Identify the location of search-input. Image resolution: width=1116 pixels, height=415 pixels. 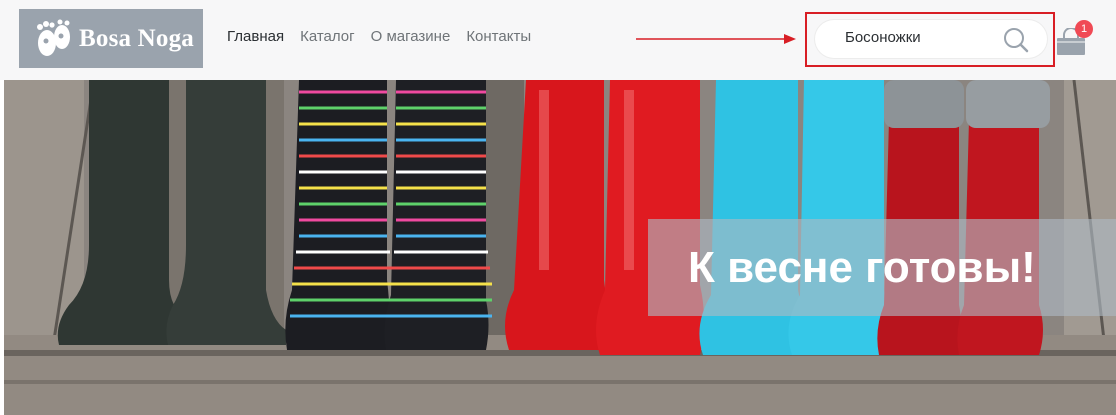
(920, 37).